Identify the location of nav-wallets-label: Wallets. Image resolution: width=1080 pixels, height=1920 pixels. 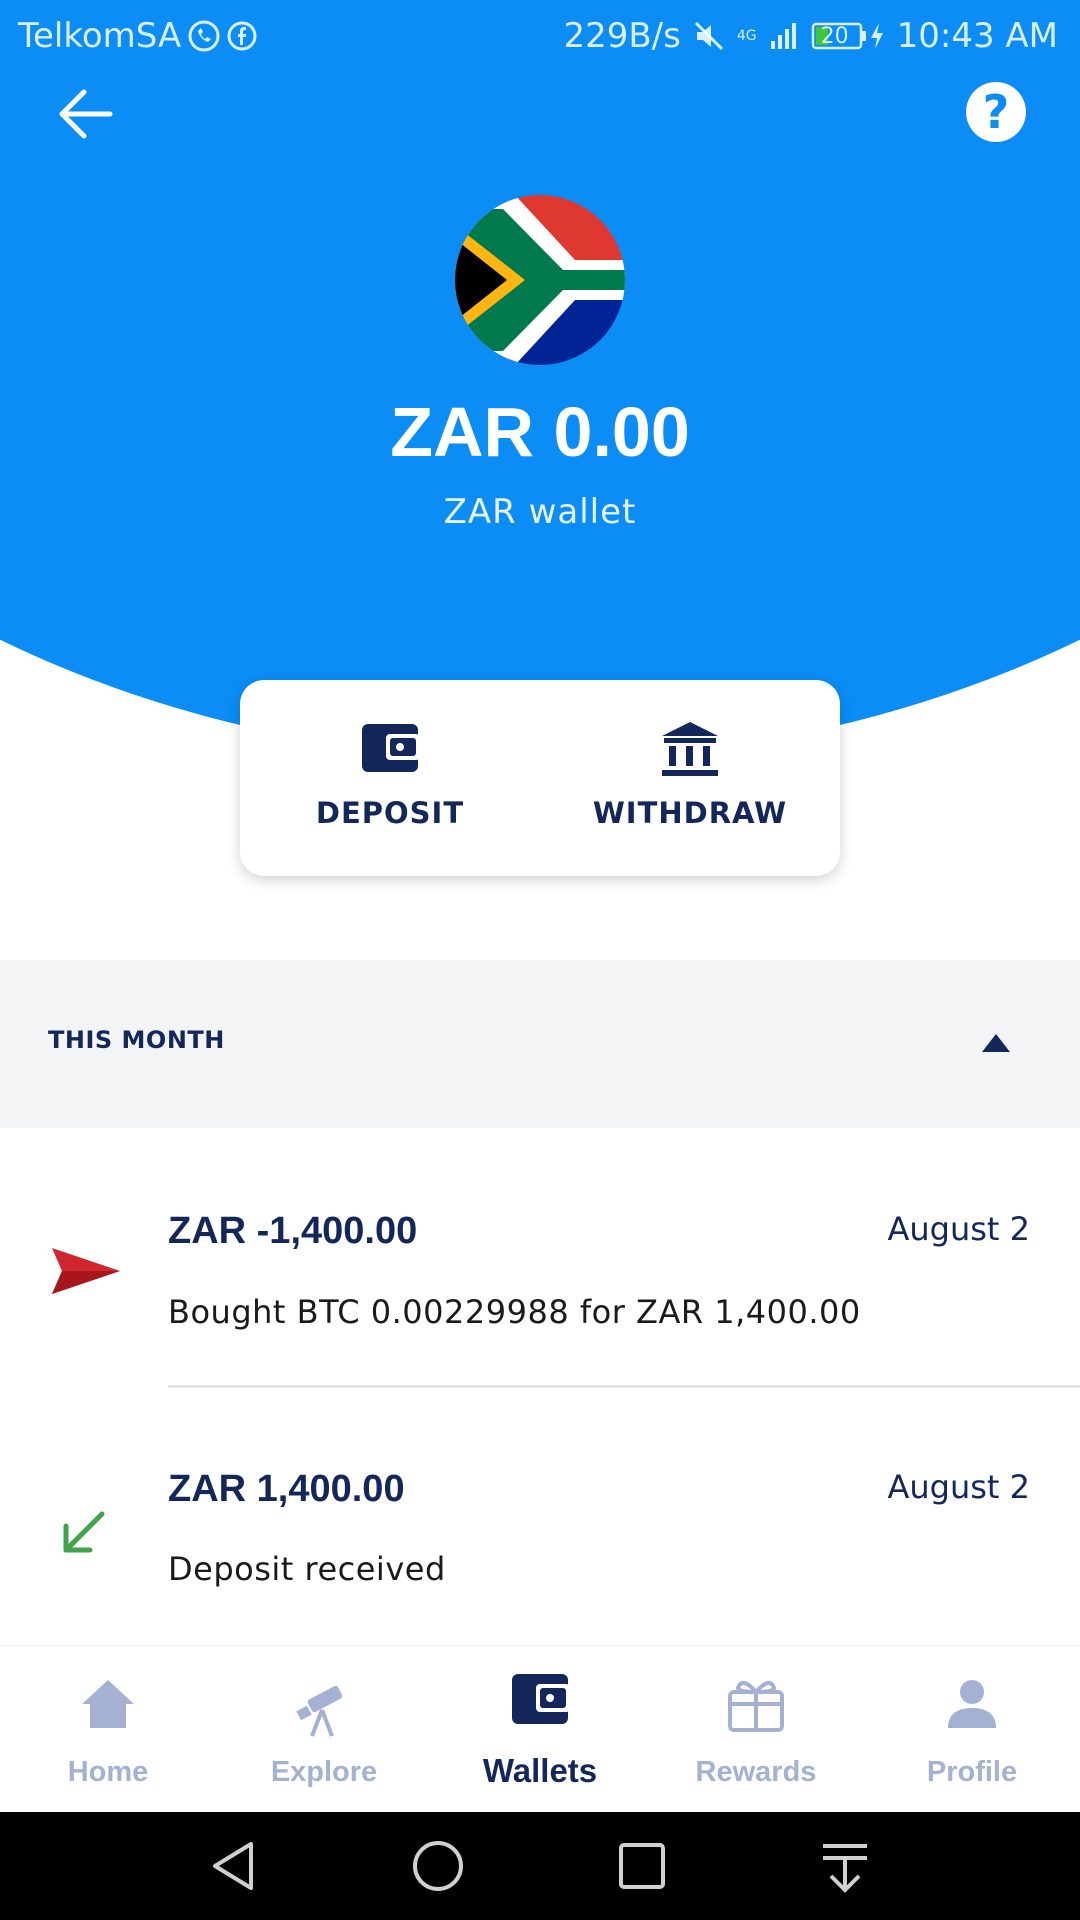
(540, 1770).